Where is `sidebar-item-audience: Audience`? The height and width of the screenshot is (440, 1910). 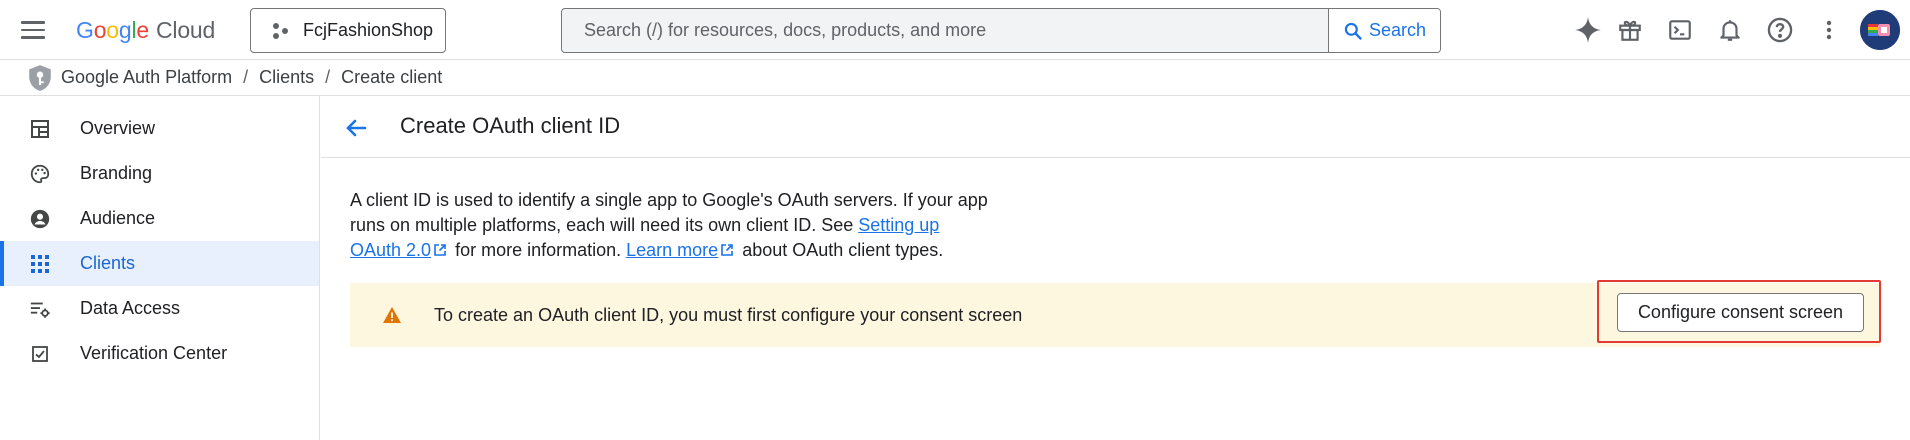
sidebar-item-audience: Audience is located at coordinates (159, 218).